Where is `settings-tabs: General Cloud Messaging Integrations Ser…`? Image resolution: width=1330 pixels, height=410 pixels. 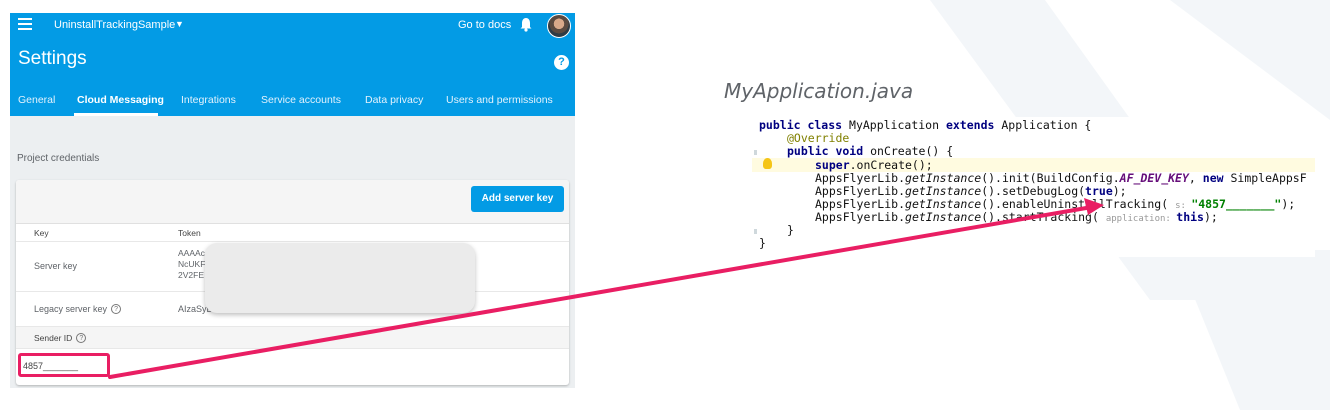 settings-tabs: General Cloud Messaging Integrations Ser… is located at coordinates (292, 103).